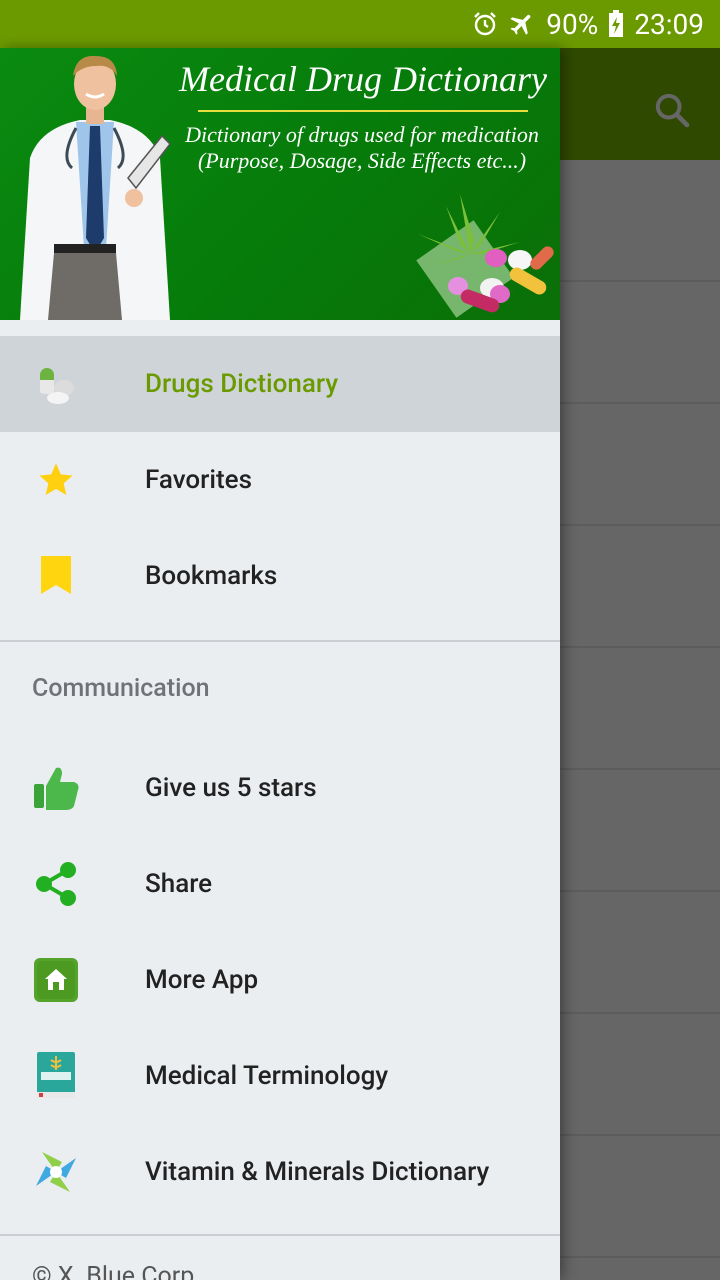 The height and width of the screenshot is (1280, 720). I want to click on drawer-item-rate: Give us 5 stars, so click(280, 788).